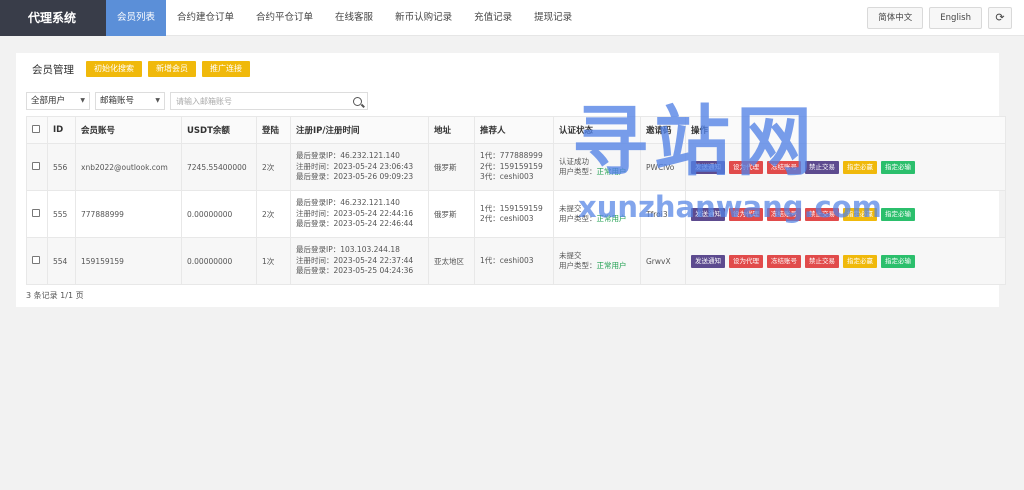 This screenshot has height=490, width=1024. I want to click on cell-account: xnb2022@outlook.com, so click(128, 167).